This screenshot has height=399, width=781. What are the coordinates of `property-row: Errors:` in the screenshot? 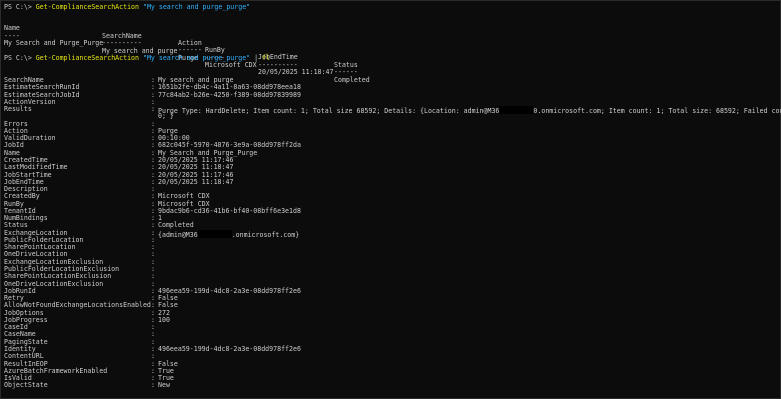 It's located at (389, 124).